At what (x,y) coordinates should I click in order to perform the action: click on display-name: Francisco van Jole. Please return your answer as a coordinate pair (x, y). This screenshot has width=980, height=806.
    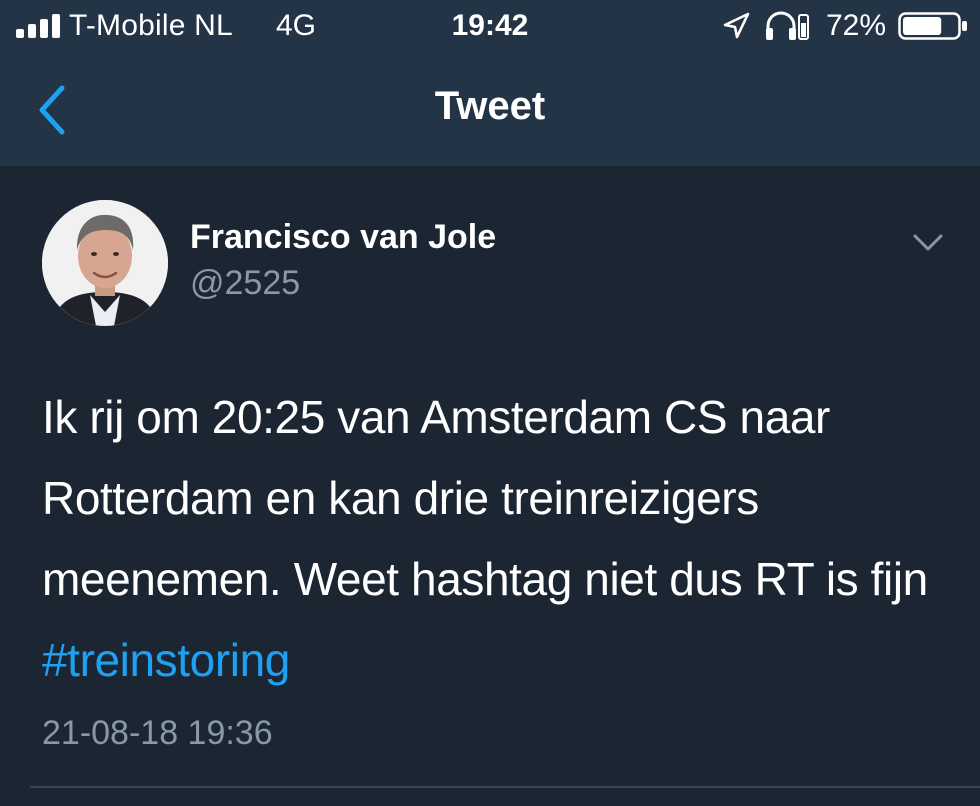
    Looking at the image, I should click on (343, 237).